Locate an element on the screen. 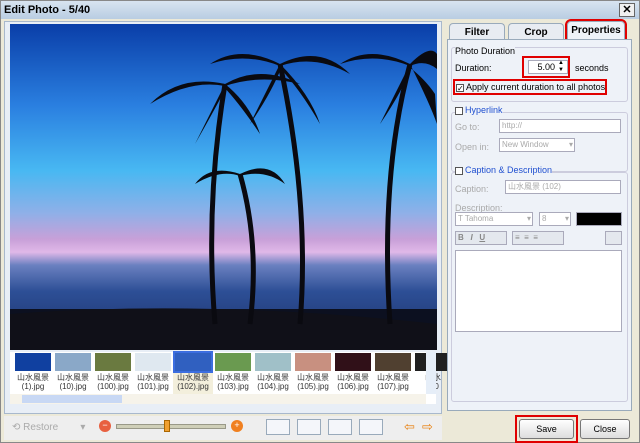 The width and height of the screenshot is (640, 443). next-photo-icon: ⇨ is located at coordinates (427, 427).